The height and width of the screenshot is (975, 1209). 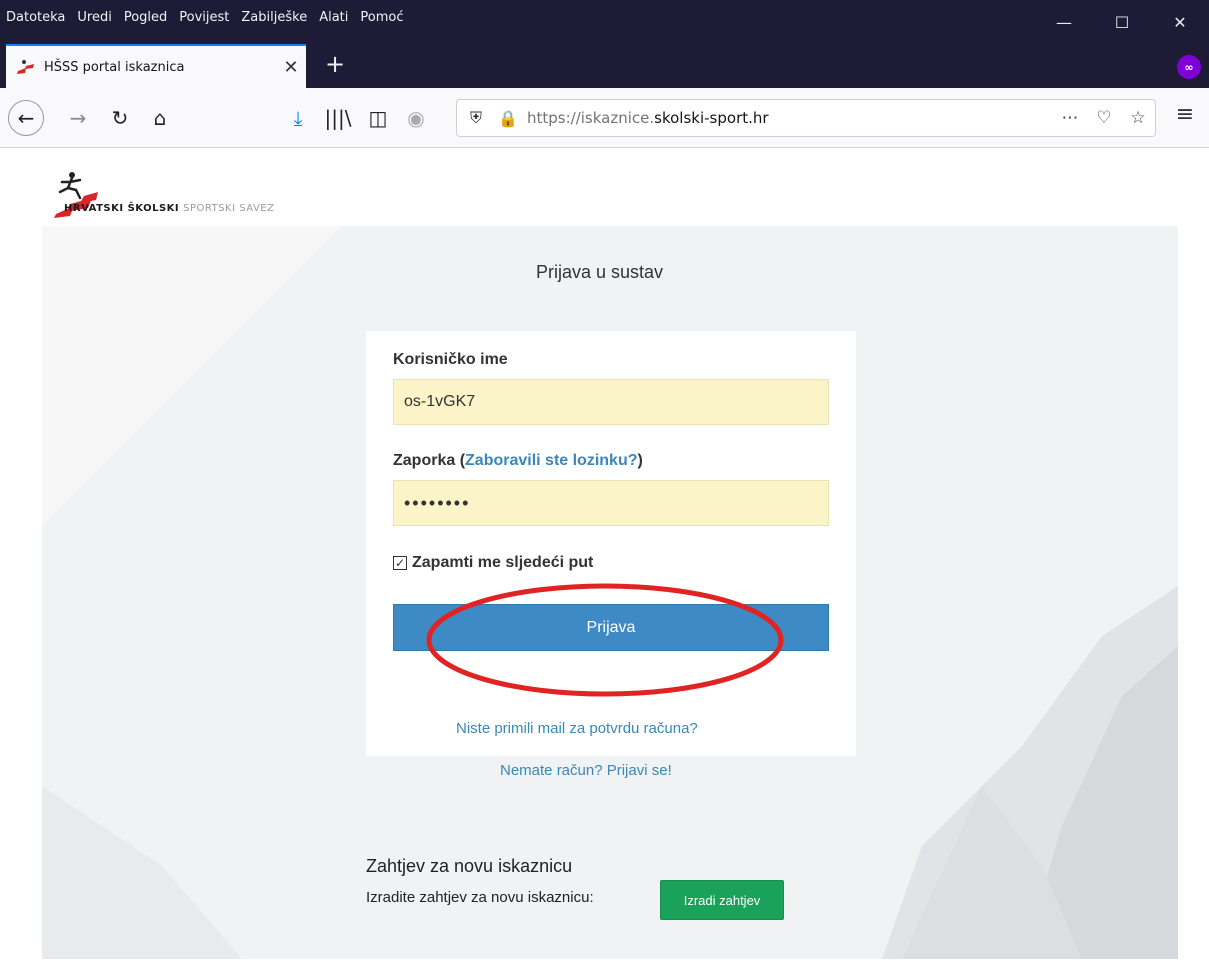 What do you see at coordinates (400, 563) in the screenshot?
I see `remember-me-checkbox: ✓` at bounding box center [400, 563].